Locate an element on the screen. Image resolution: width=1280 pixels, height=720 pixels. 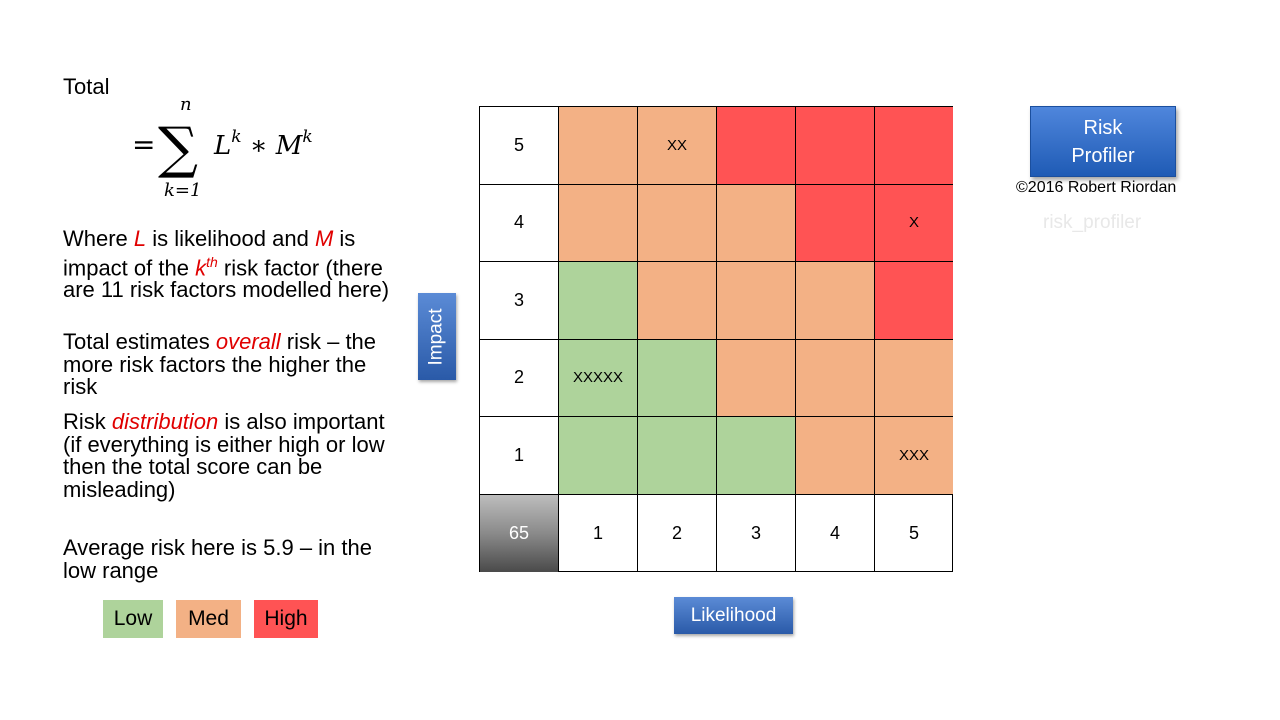
formula-lower-limit: k=1 is located at coordinates (182, 190).